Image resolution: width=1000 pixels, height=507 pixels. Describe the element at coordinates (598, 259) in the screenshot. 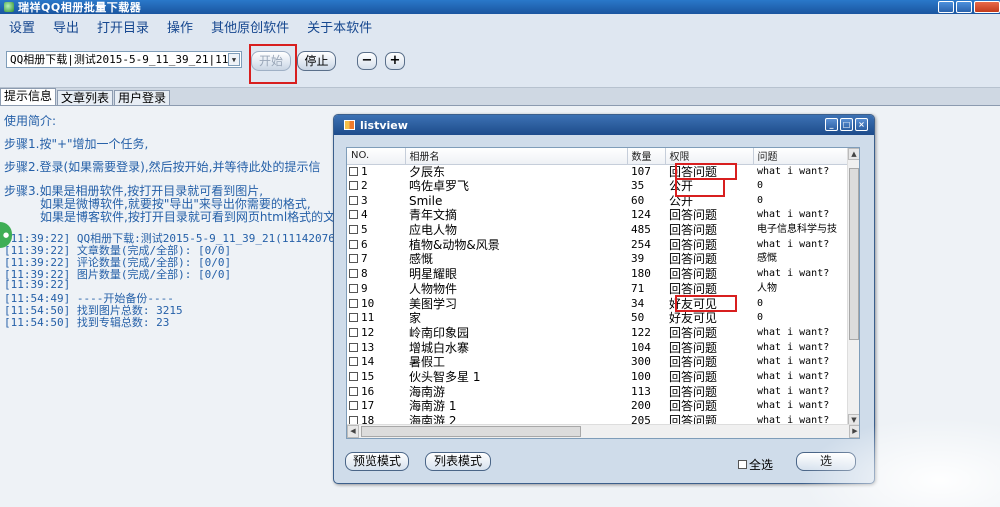

I see `table-row: 7 感慨 39 回答问题 感慨` at that location.